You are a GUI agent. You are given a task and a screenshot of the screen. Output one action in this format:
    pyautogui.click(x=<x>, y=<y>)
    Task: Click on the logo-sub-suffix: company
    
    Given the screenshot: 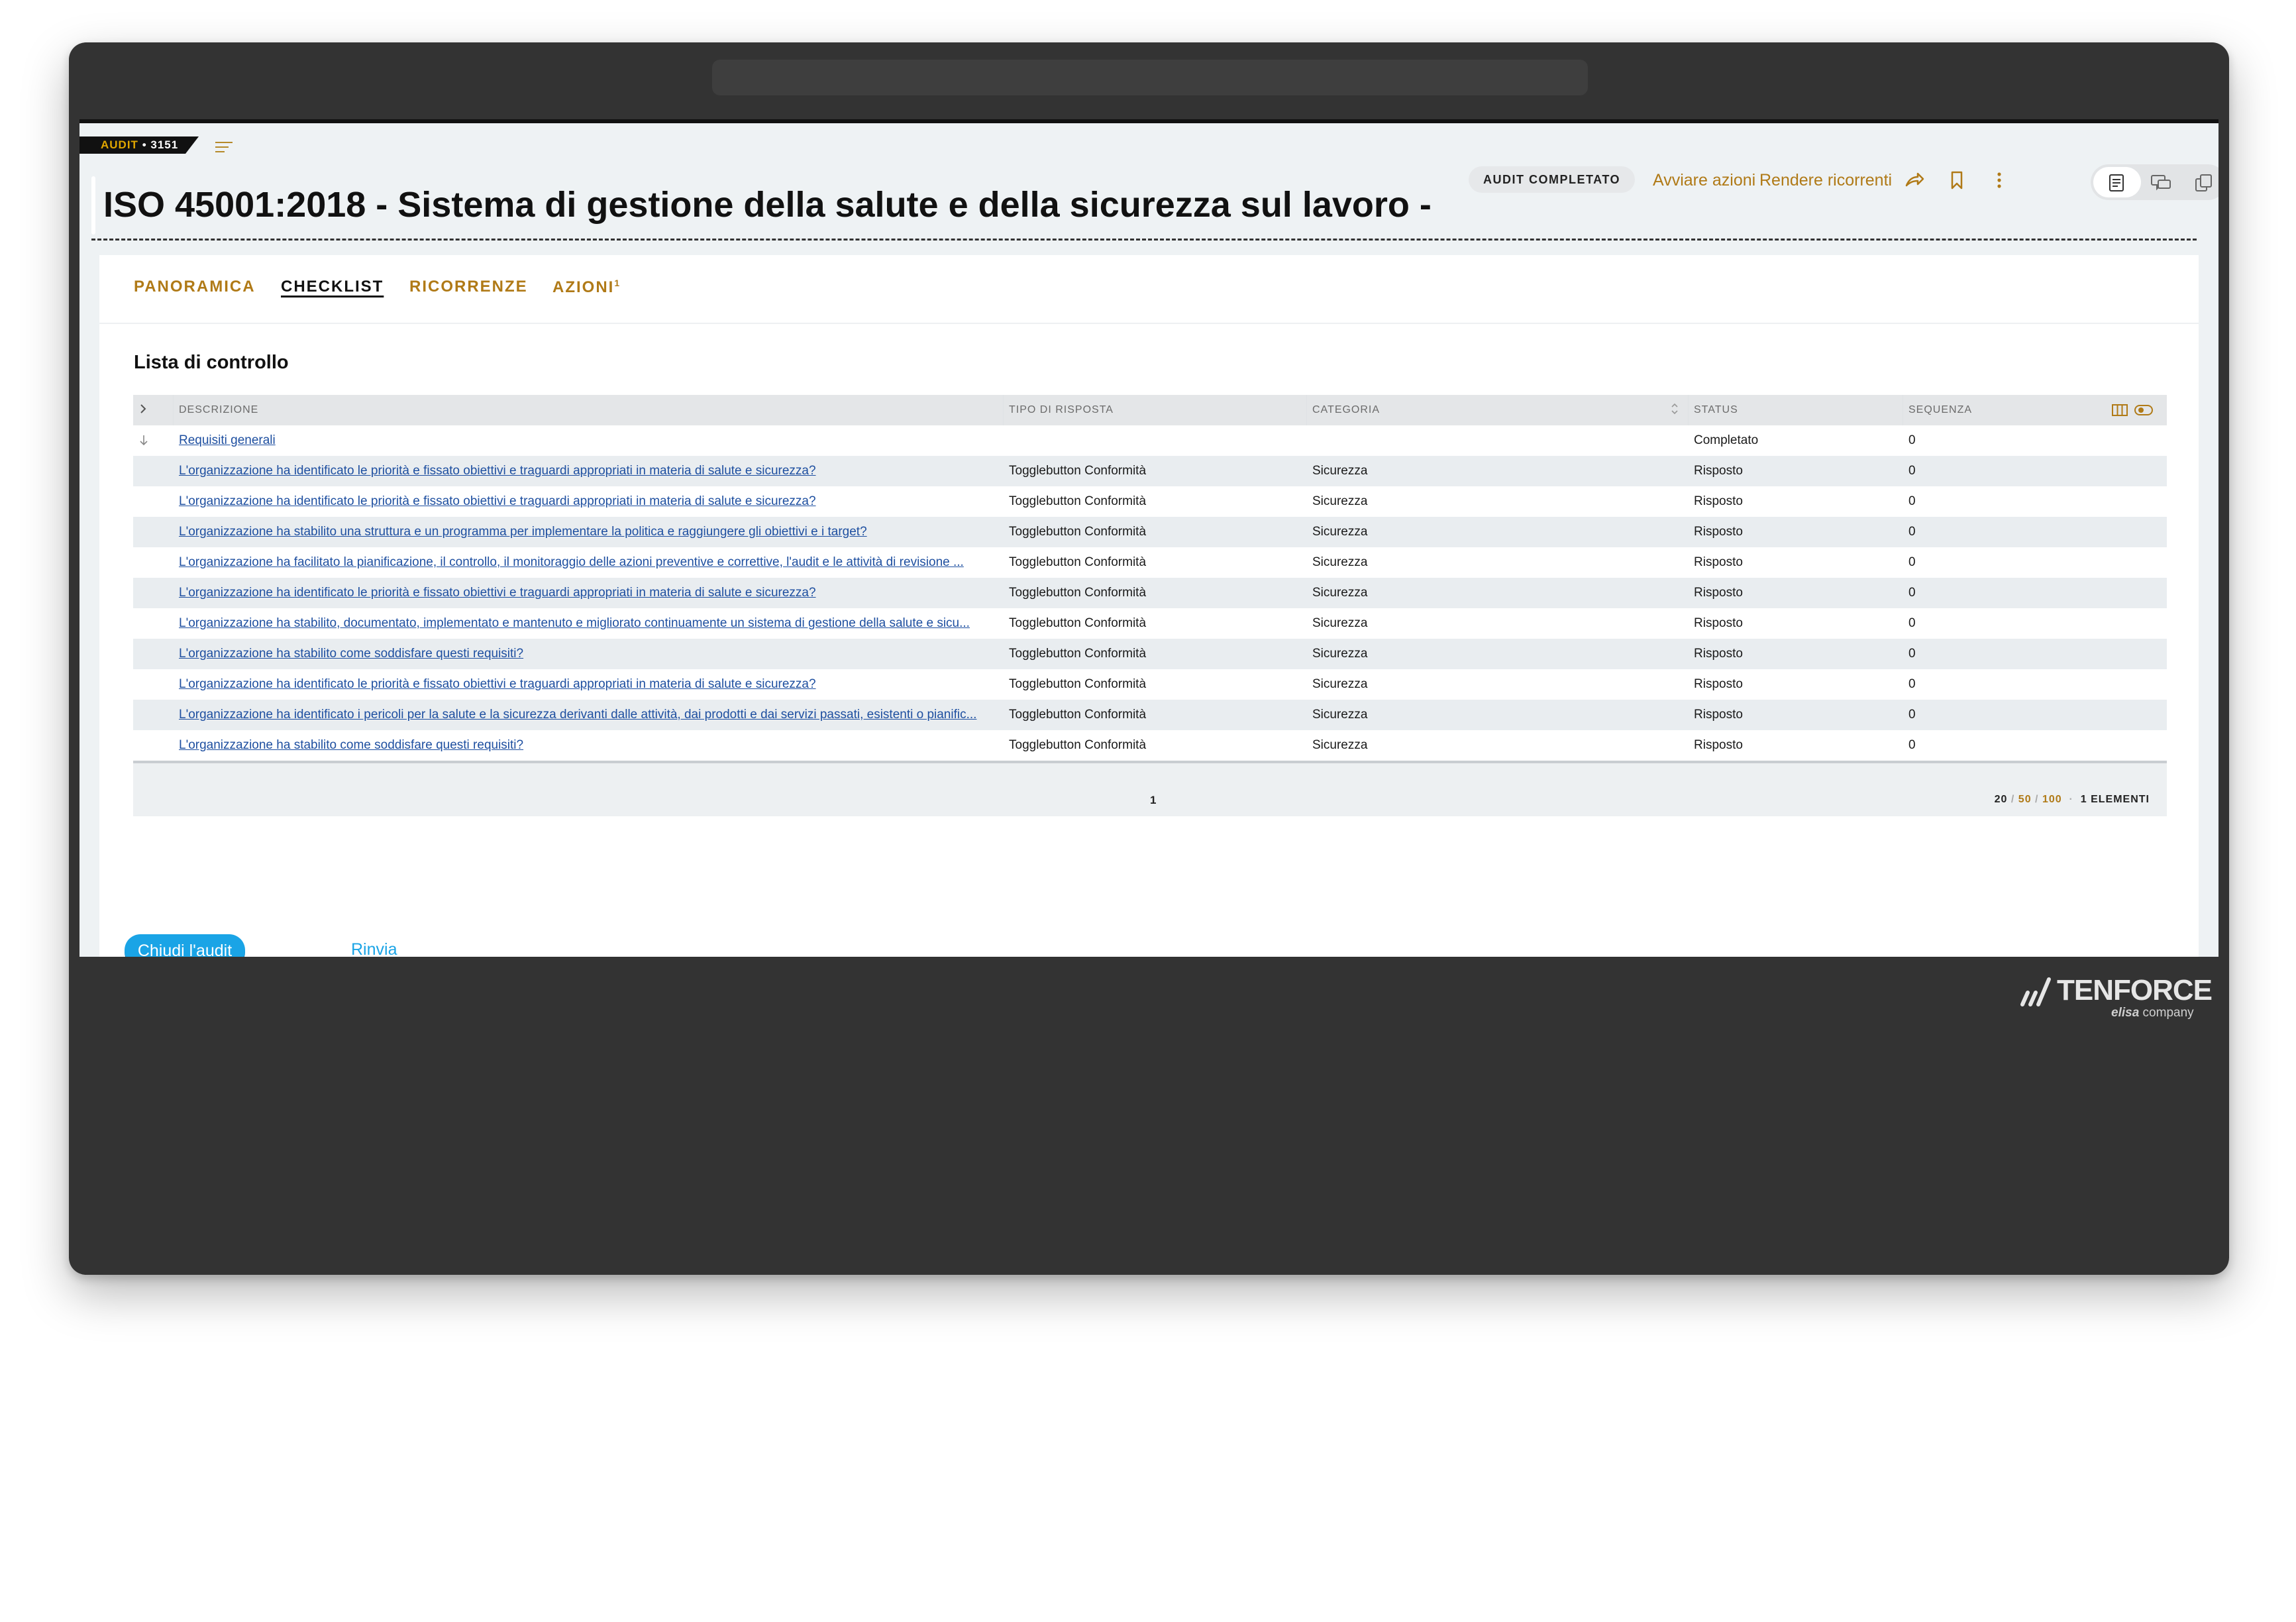 What is the action you would take?
    pyautogui.click(x=2168, y=1013)
    